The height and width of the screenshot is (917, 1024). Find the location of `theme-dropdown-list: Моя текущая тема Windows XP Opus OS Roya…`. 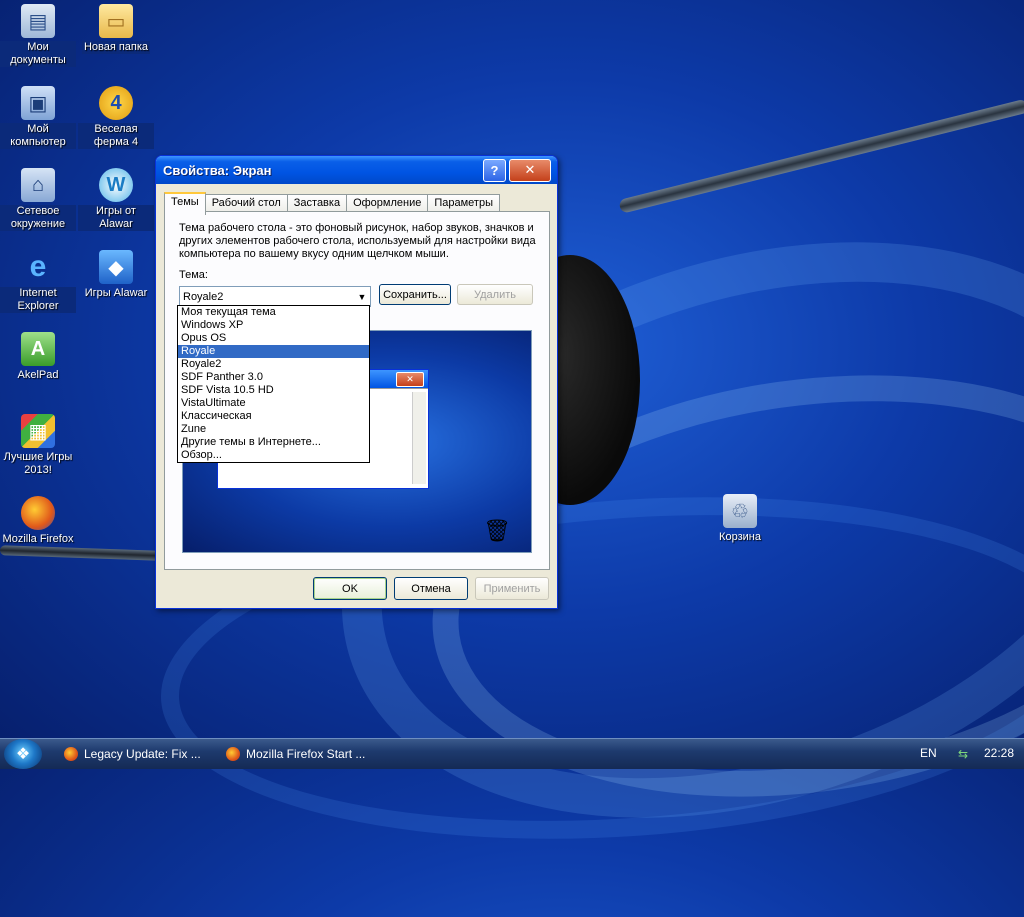

theme-dropdown-list: Моя текущая тема Windows XP Opus OS Roya… is located at coordinates (273, 384).